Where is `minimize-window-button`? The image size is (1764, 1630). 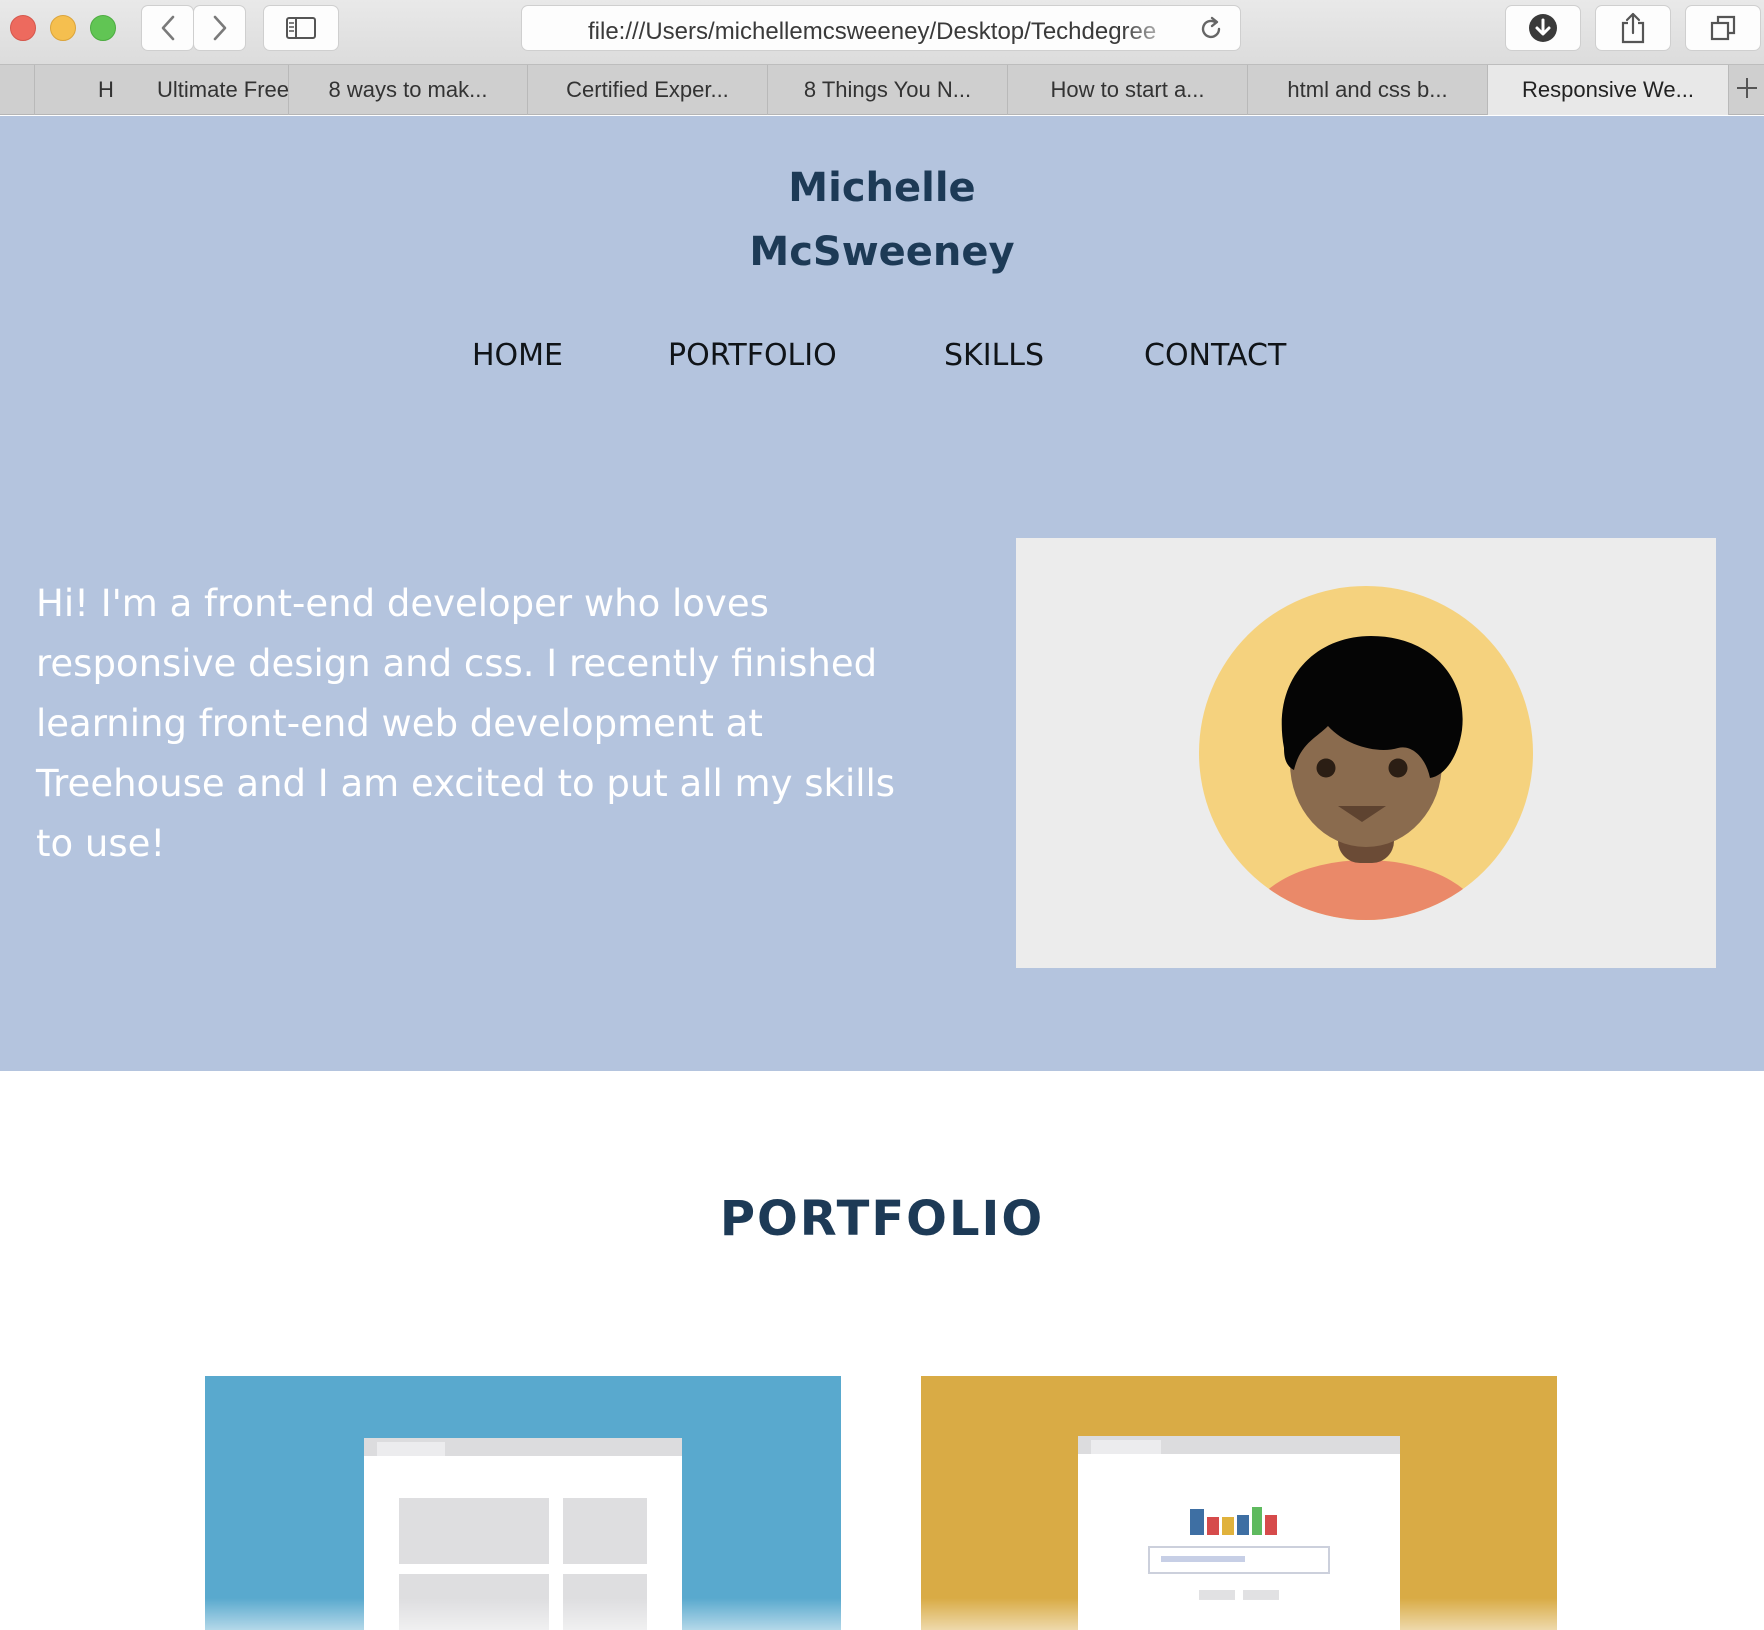 minimize-window-button is located at coordinates (63, 28).